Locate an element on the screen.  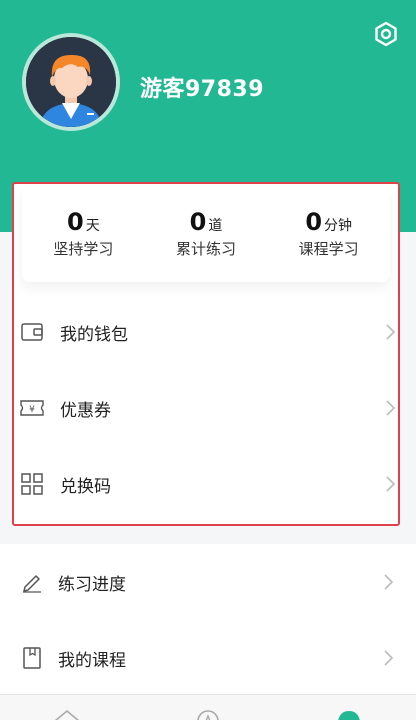
bottom-tab-bar is located at coordinates (208, 707).